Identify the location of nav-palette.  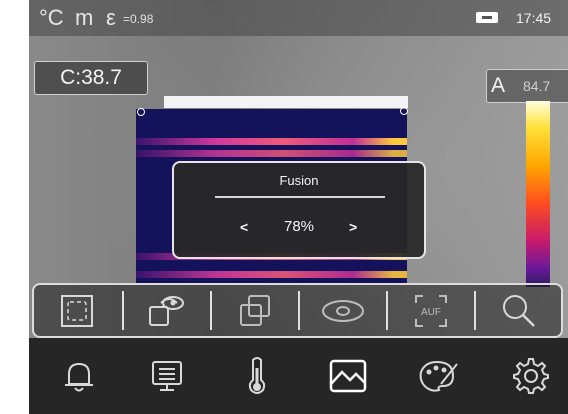
(437, 376).